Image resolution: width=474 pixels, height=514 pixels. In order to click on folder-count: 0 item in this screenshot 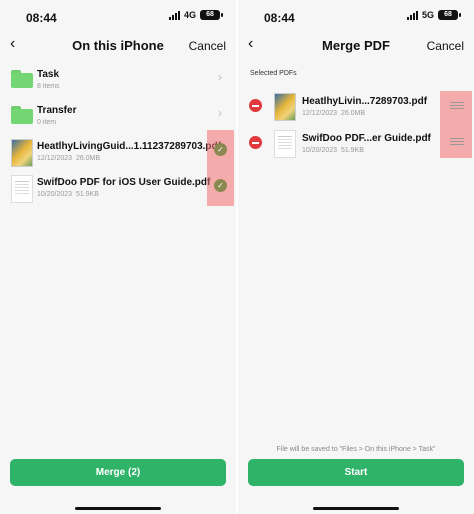, I will do `click(47, 122)`.